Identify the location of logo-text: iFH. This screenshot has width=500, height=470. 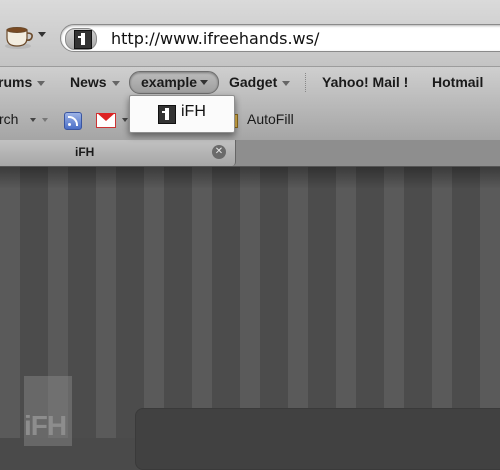
(45, 425).